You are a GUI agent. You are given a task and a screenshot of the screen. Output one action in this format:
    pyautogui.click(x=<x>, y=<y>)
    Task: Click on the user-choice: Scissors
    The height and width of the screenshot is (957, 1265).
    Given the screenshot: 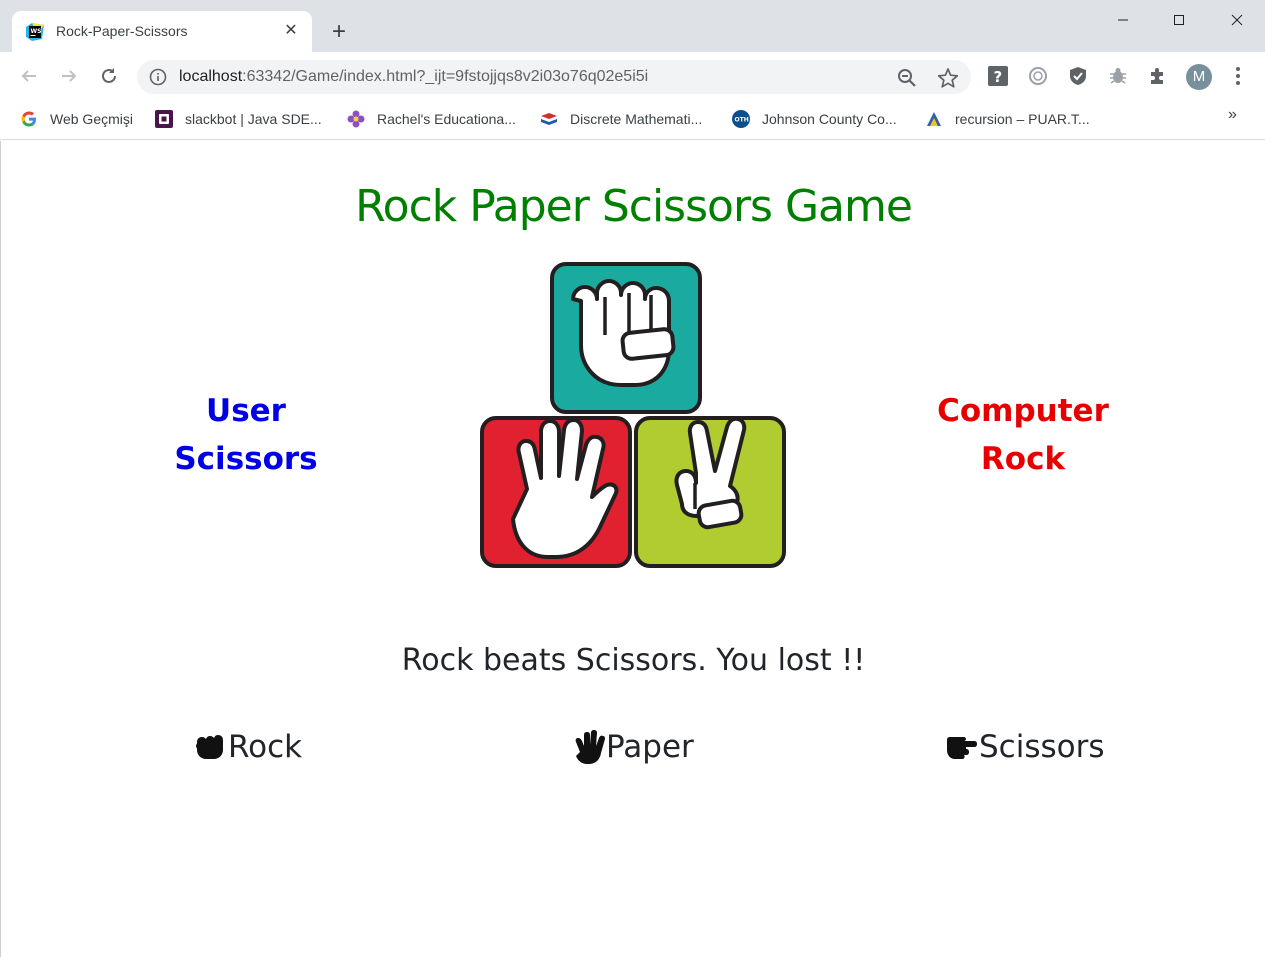 What is the action you would take?
    pyautogui.click(x=246, y=459)
    